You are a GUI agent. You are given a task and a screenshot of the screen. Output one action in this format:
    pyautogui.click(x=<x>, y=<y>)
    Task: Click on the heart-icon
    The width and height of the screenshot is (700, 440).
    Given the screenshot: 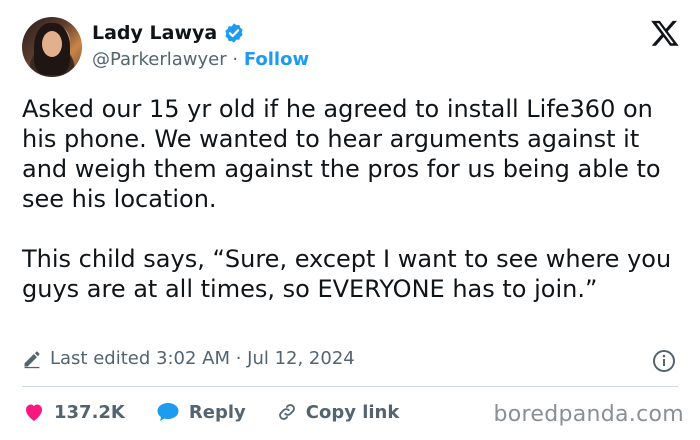 What is the action you would take?
    pyautogui.click(x=34, y=412)
    